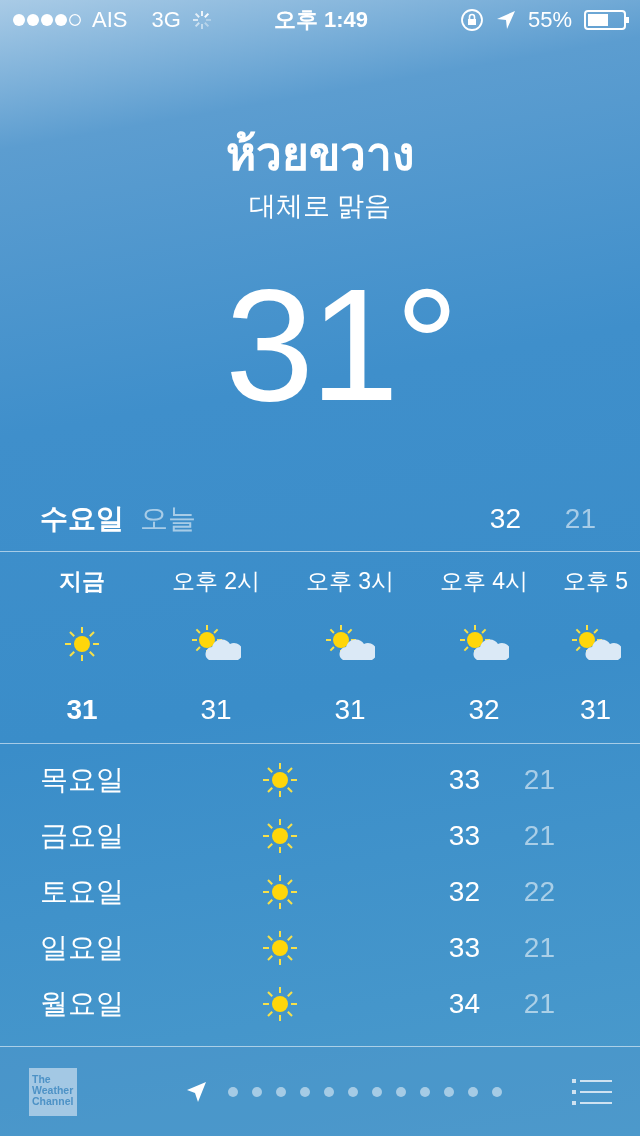 The width and height of the screenshot is (640, 1136). I want to click on rotation-lock-icon, so click(471, 20).